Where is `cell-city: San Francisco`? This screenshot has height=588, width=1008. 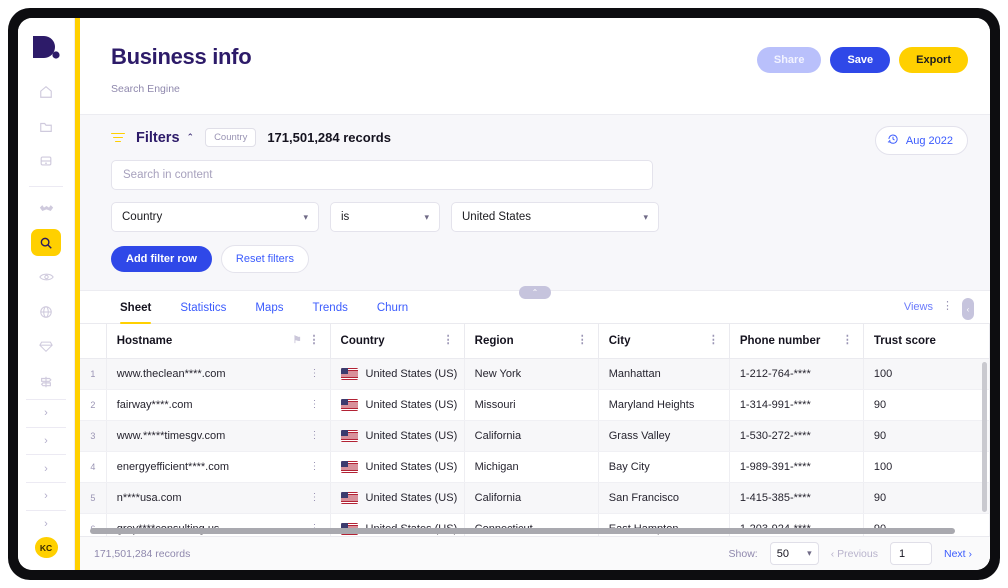 cell-city: San Francisco is located at coordinates (664, 498).